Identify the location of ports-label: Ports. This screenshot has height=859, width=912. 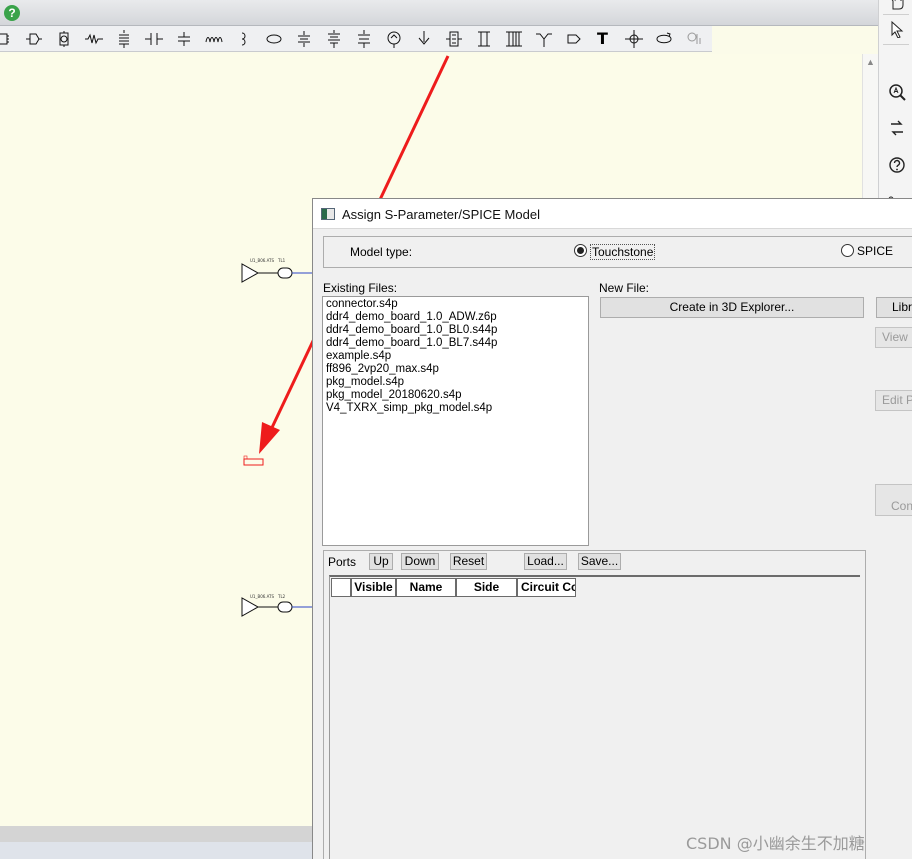
(342, 562).